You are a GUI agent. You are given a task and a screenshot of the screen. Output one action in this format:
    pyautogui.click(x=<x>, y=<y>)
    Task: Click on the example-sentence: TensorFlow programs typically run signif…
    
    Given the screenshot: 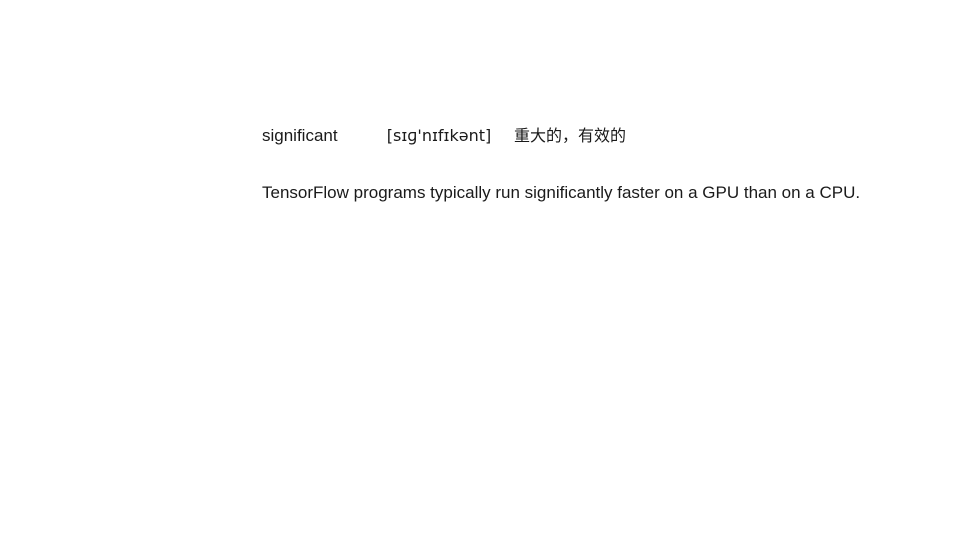 What is the action you would take?
    pyautogui.click(x=561, y=192)
    